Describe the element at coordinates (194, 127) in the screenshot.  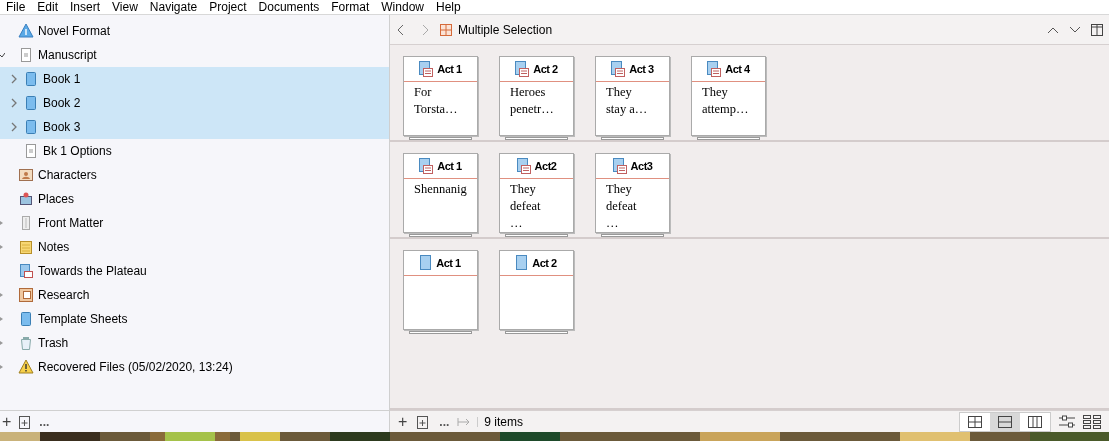
I see `tree-item: Book 3` at that location.